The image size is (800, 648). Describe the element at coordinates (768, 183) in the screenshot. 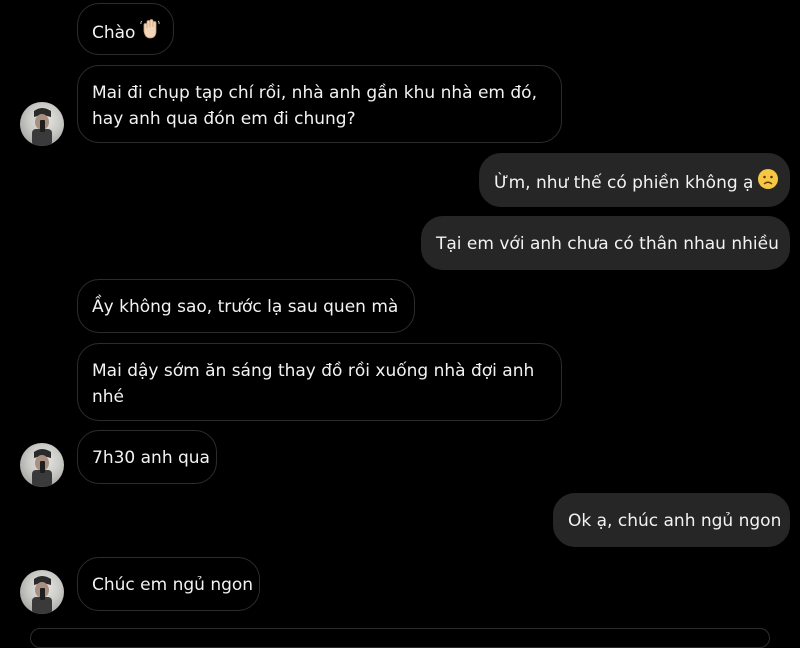

I see `worried-face-icon` at that location.